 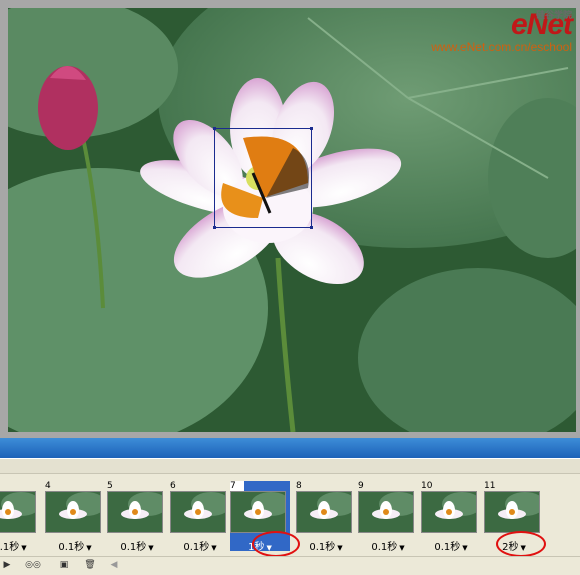 What do you see at coordinates (48, 486) in the screenshot?
I see `frame-number: 4` at bounding box center [48, 486].